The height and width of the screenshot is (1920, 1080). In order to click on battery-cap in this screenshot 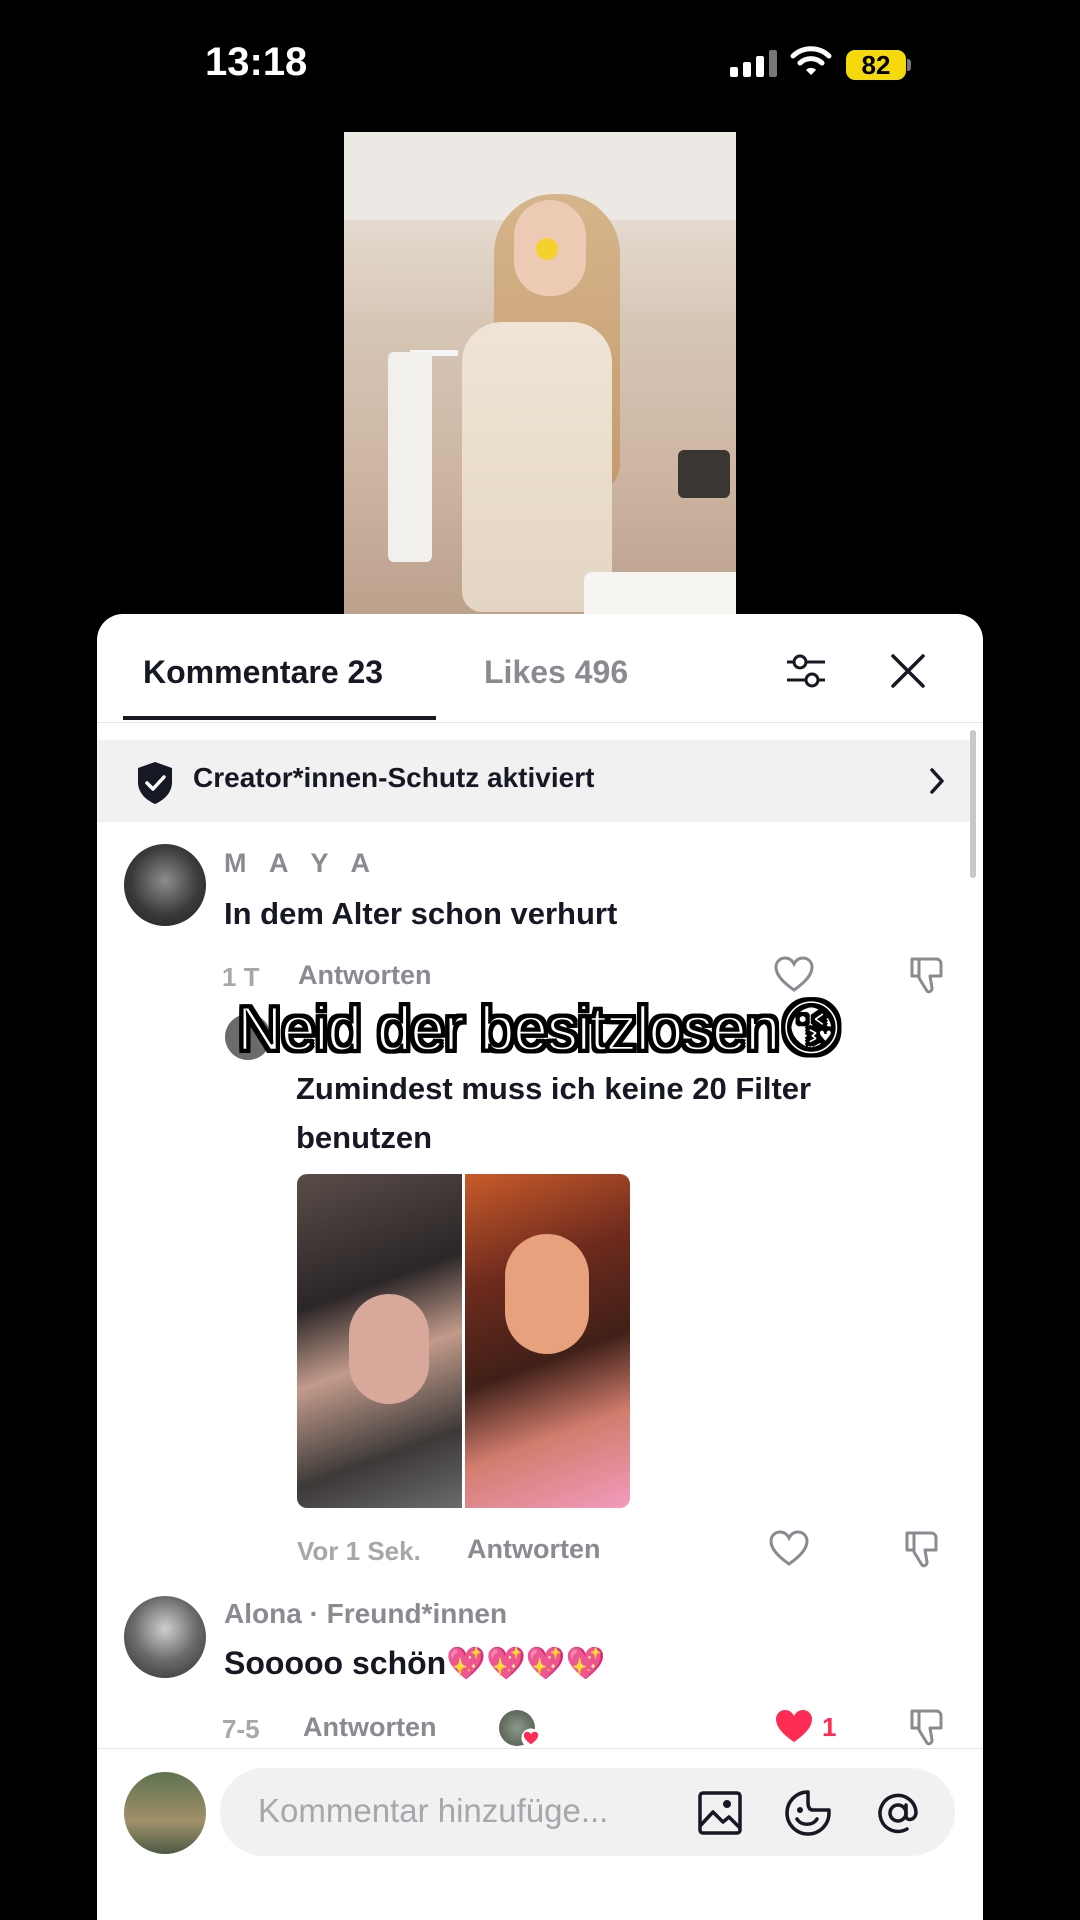, I will do `click(909, 65)`.